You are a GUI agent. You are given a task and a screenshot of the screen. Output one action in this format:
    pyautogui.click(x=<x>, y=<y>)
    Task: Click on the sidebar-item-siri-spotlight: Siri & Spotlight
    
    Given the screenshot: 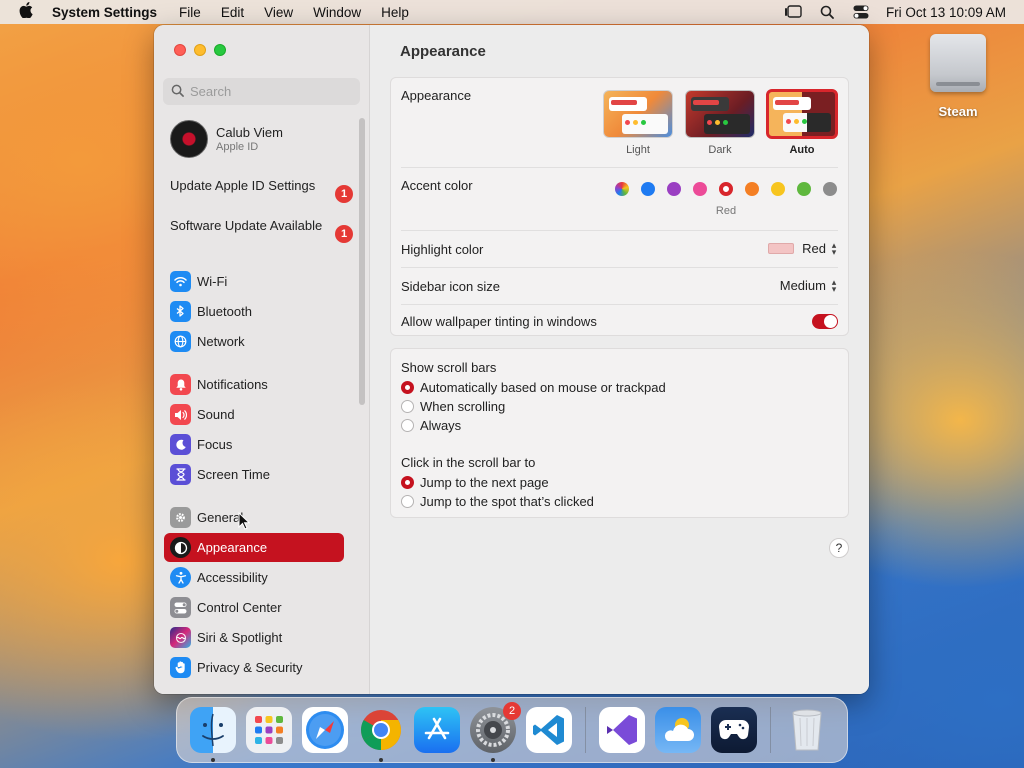 What is the action you would take?
    pyautogui.click(x=254, y=637)
    